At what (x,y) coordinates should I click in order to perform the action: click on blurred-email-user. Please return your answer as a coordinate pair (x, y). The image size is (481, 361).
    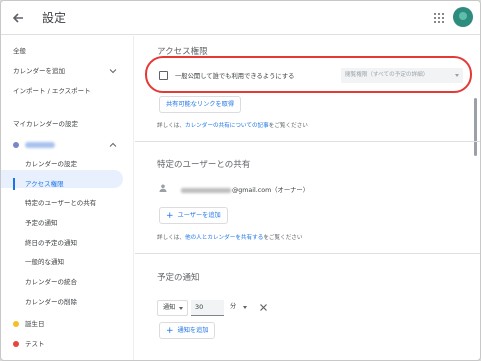
    Looking at the image, I should click on (206, 190).